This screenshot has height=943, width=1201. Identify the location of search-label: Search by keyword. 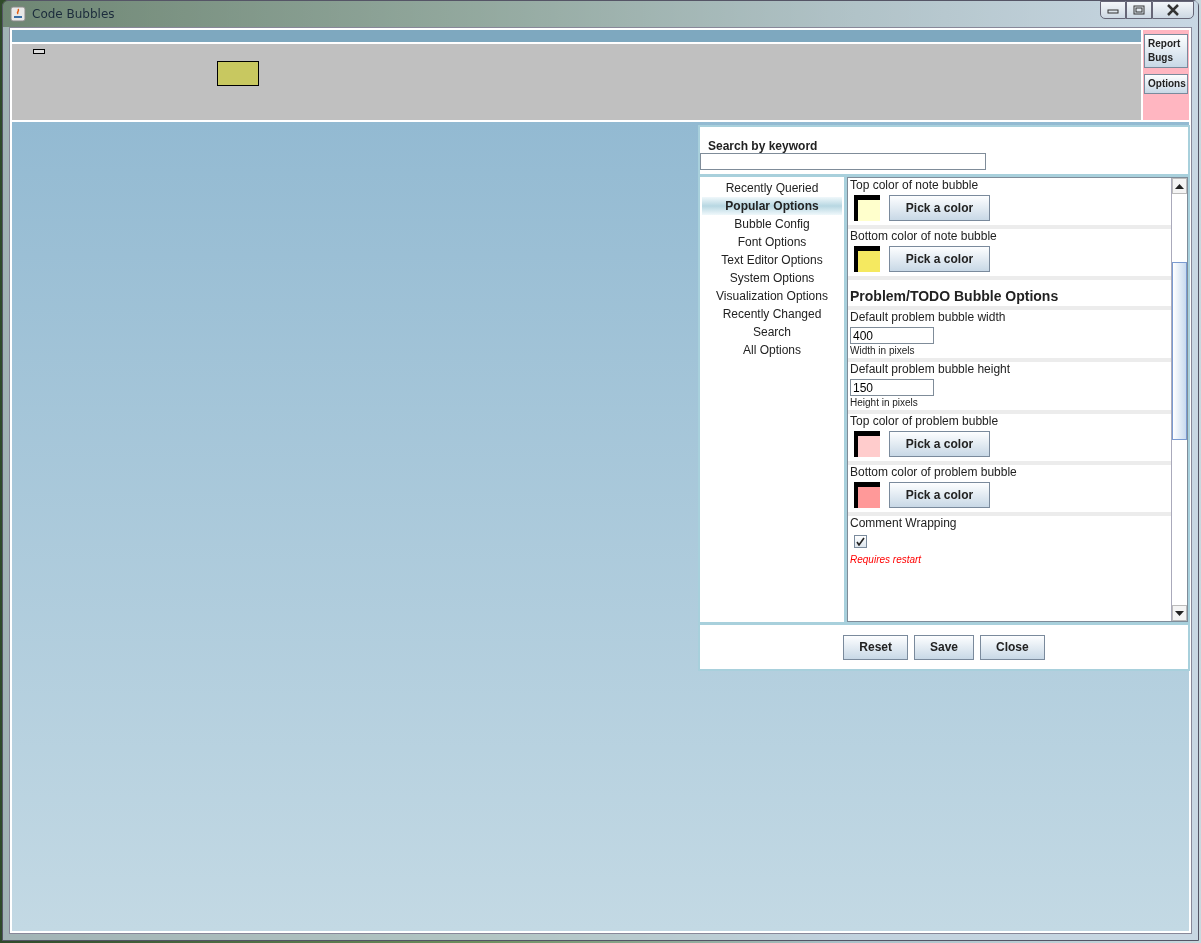
(763, 146).